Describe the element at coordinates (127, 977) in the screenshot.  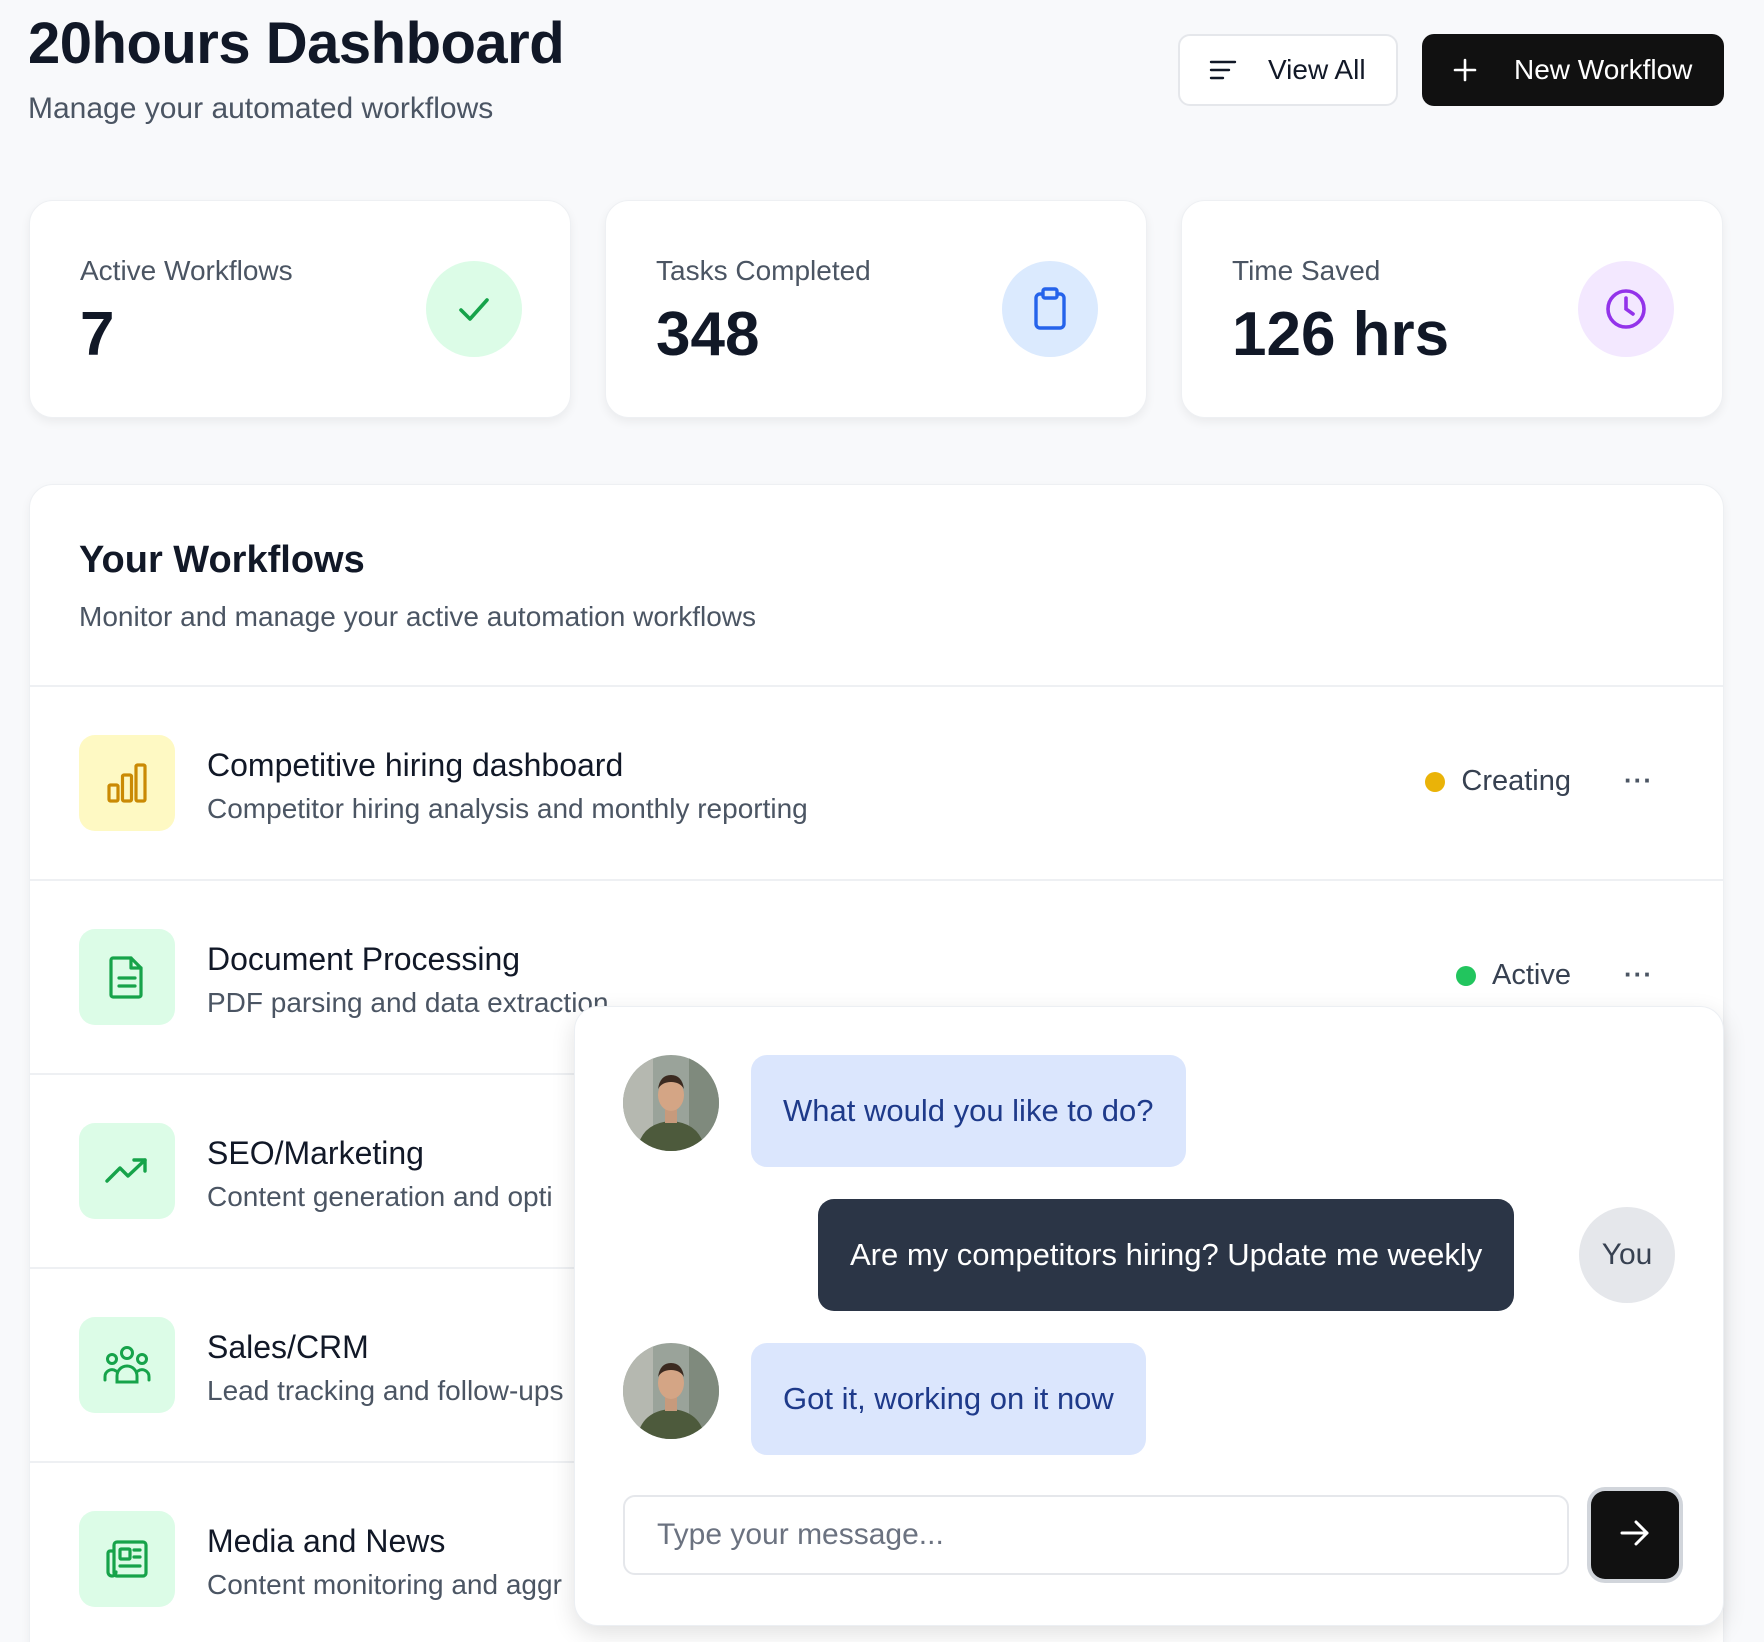
I see `document-icon` at that location.